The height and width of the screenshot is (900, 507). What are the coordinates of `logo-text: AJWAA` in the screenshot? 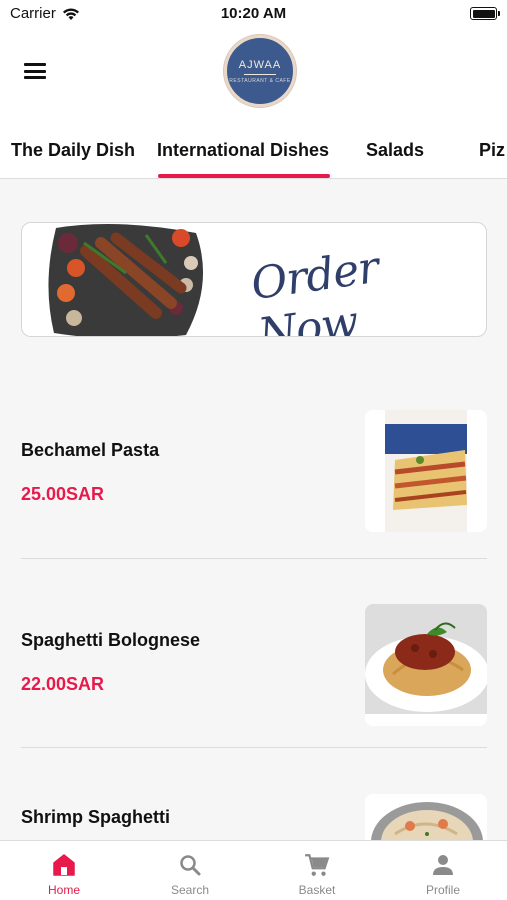 It's located at (260, 64).